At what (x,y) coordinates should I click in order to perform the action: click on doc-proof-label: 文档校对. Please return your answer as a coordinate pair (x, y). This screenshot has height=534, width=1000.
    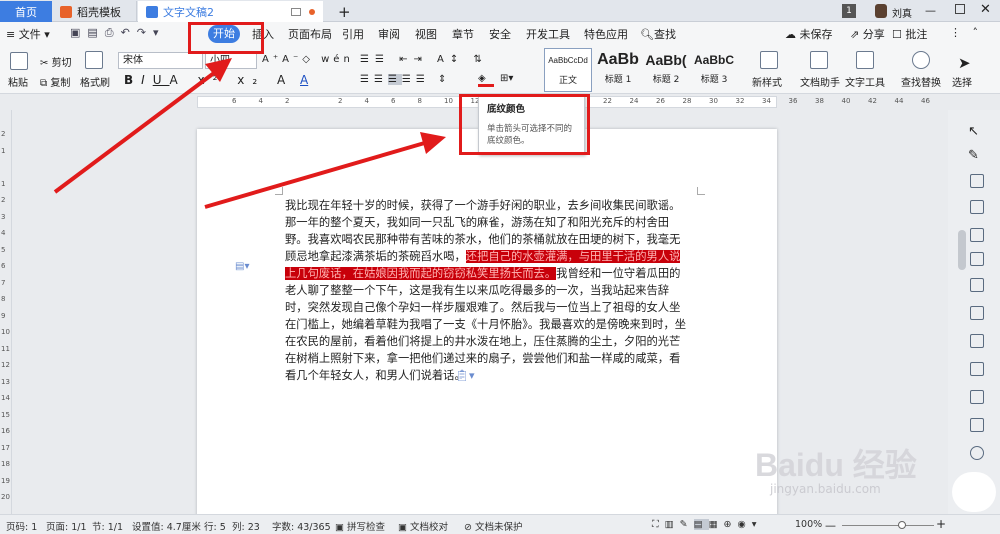
    Looking at the image, I should click on (429, 527).